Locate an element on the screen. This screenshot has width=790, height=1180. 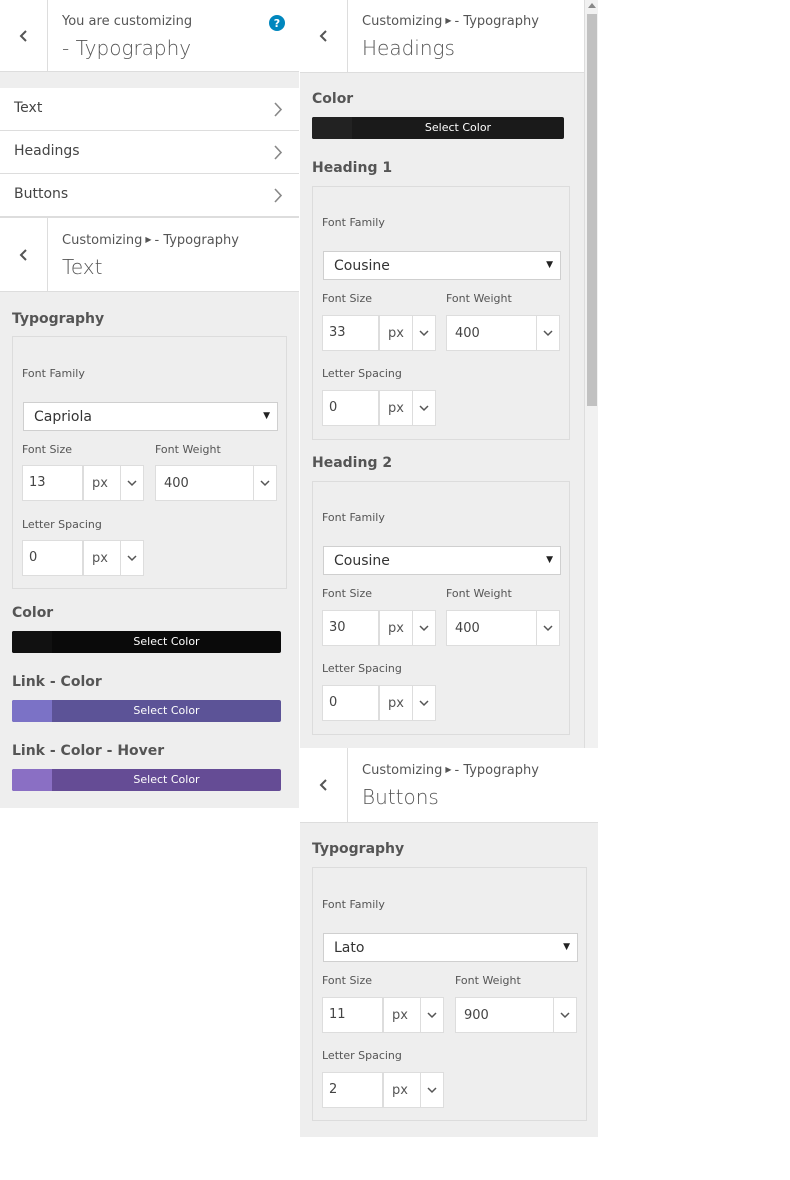
font-weight-value: 400 is located at coordinates (467, 333).